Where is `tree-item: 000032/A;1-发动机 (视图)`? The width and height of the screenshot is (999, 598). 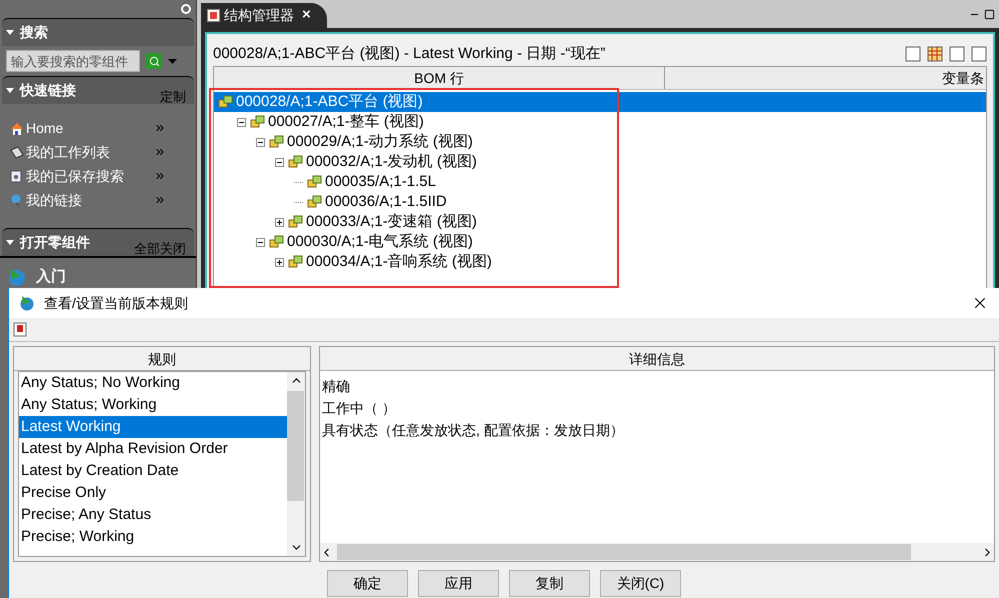
tree-item: 000032/A;1-发动机 (视图) is located at coordinates (391, 162).